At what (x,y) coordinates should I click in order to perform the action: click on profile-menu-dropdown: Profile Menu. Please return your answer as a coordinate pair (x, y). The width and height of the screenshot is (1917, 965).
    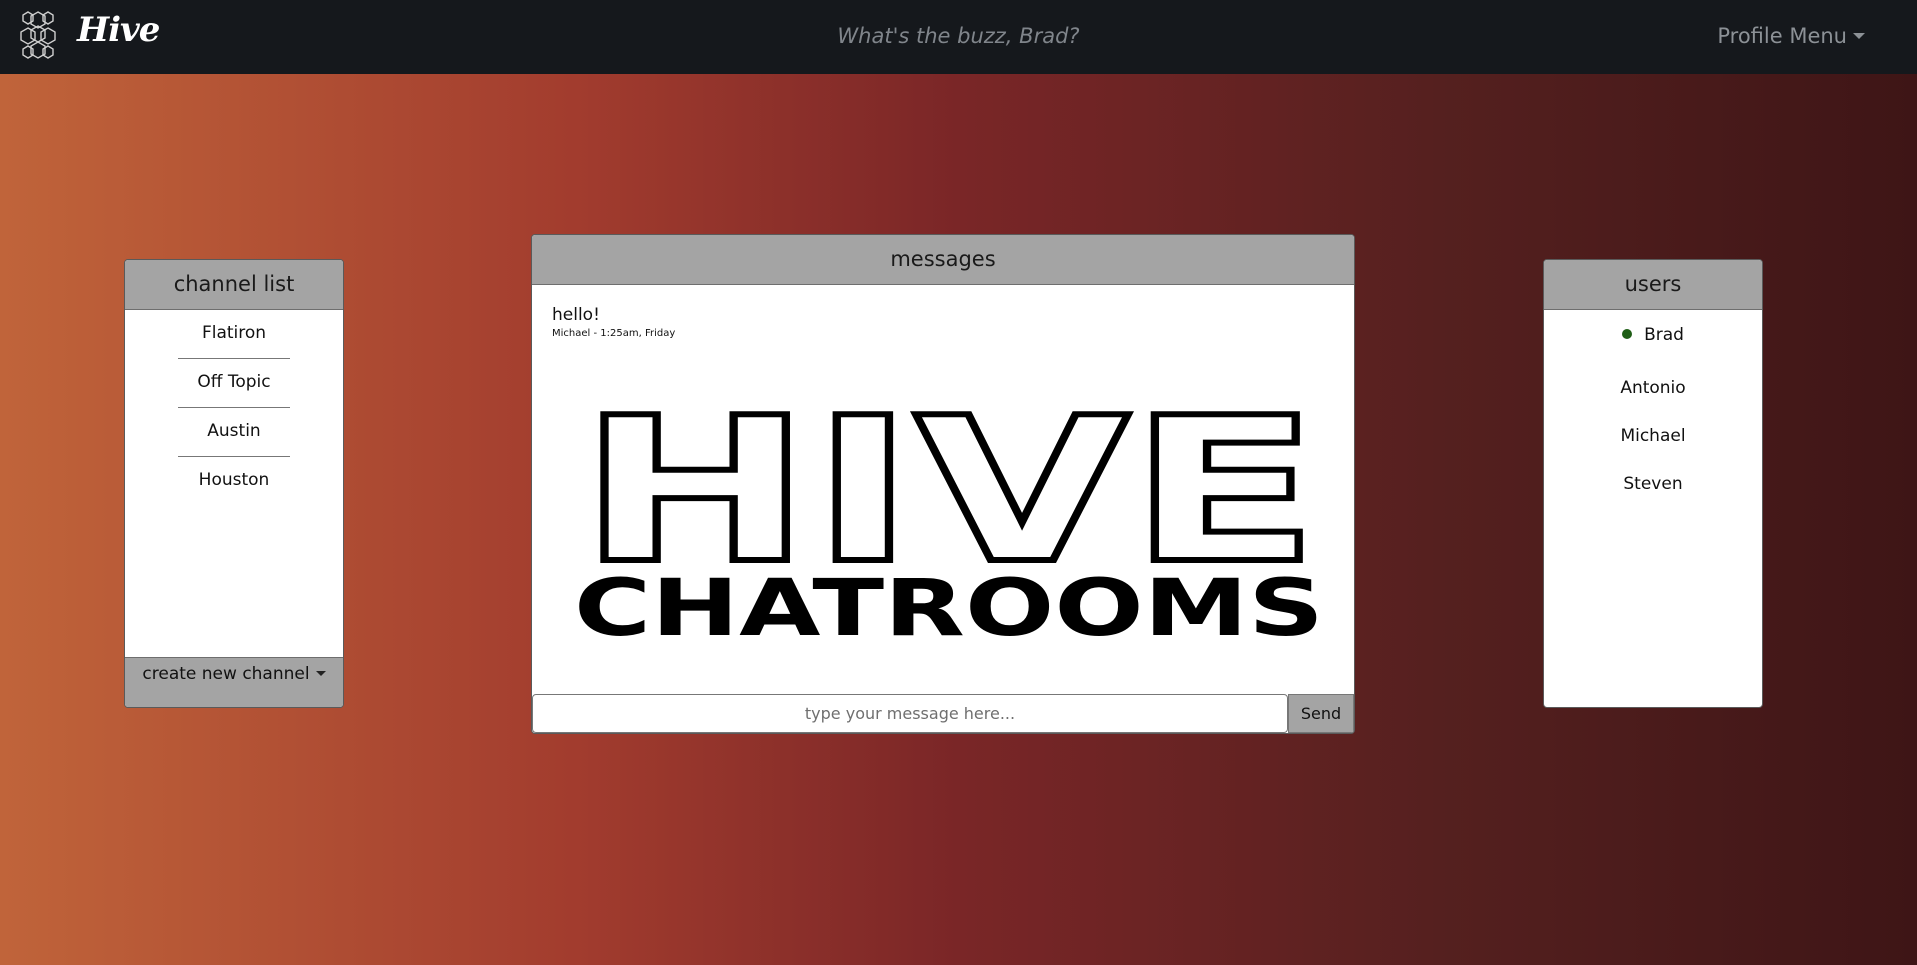
    Looking at the image, I should click on (1791, 36).